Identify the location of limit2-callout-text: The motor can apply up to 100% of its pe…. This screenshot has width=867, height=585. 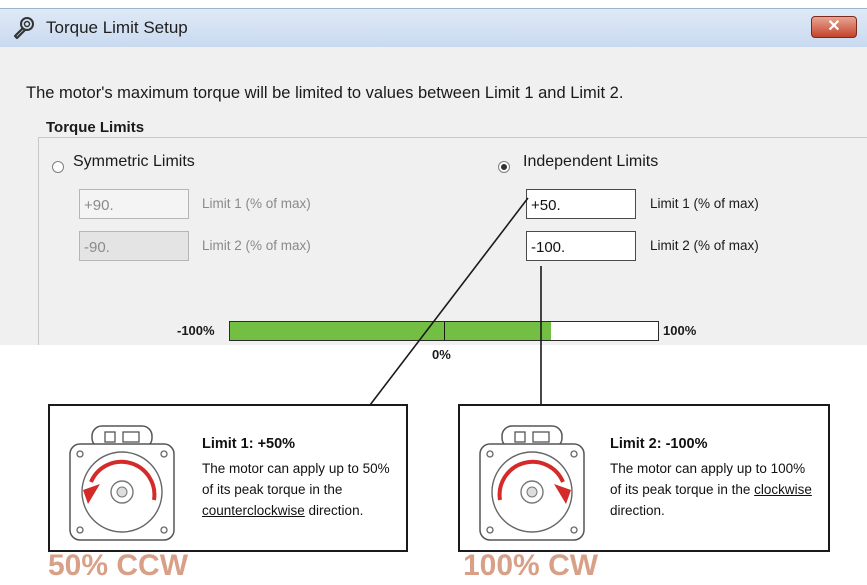
(712, 489).